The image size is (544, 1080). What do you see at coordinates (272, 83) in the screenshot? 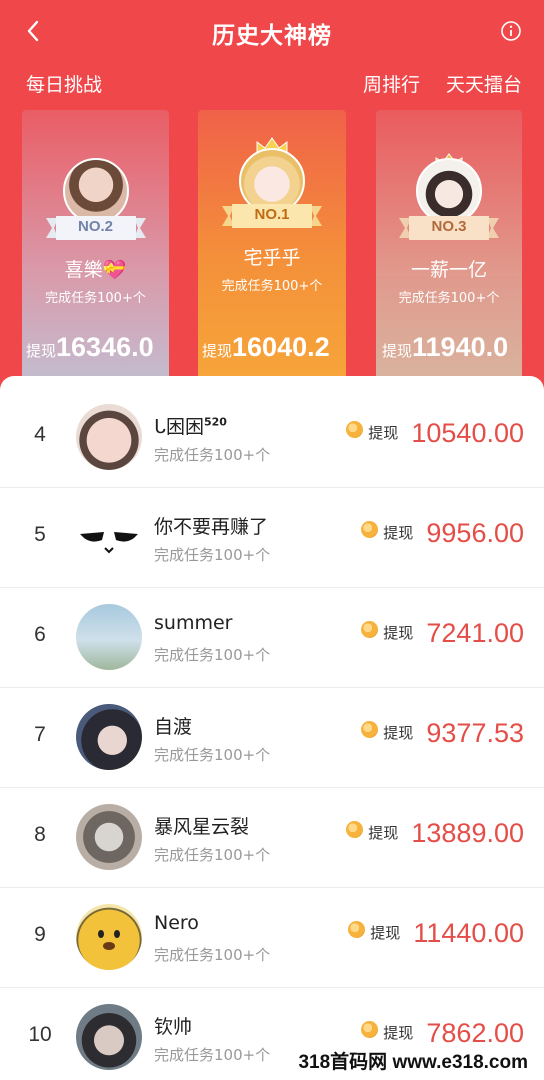
I see `subnav: 每日挑战 周排行 天天擂台` at bounding box center [272, 83].